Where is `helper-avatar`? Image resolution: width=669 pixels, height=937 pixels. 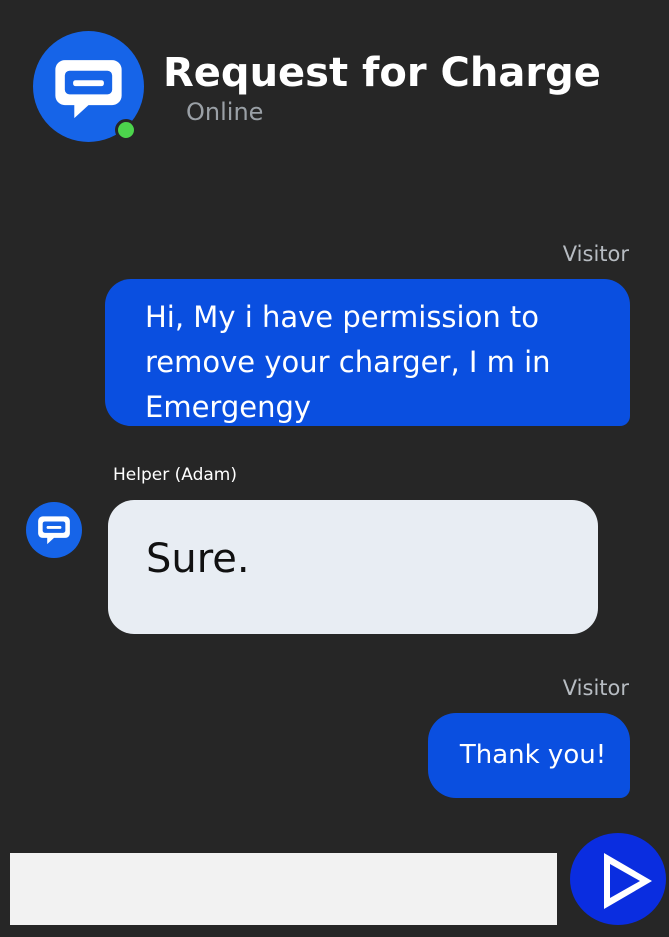 helper-avatar is located at coordinates (54, 530).